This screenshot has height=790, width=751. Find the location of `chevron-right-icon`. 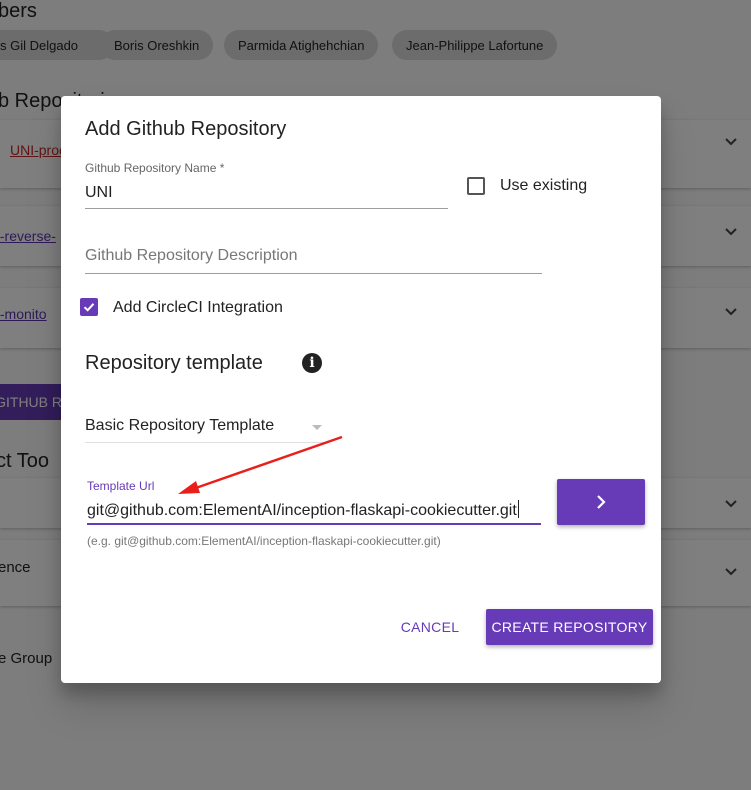

chevron-right-icon is located at coordinates (601, 502).